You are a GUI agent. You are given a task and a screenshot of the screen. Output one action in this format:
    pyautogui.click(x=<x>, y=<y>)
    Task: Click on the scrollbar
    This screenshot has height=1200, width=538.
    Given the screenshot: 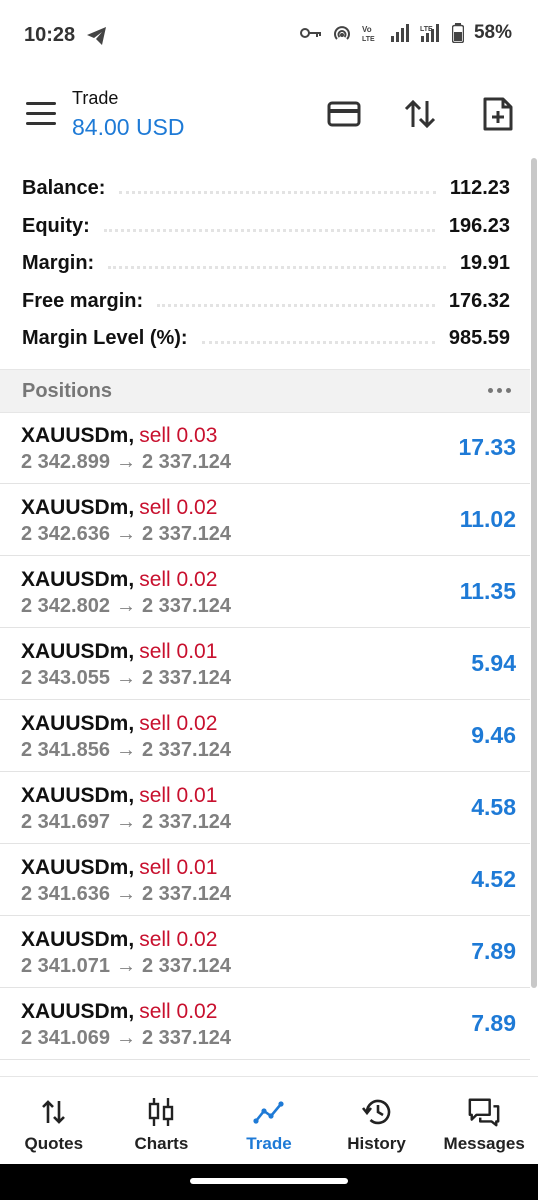 What is the action you would take?
    pyautogui.click(x=534, y=618)
    